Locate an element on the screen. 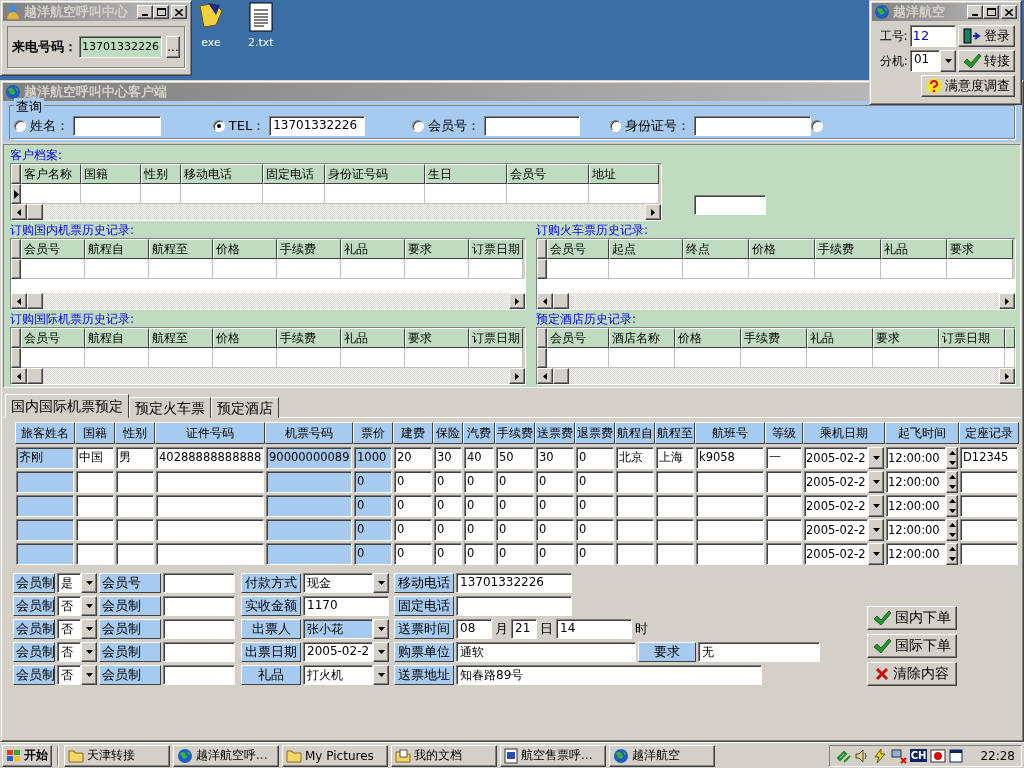  table-cell: 30 is located at coordinates (448, 458).